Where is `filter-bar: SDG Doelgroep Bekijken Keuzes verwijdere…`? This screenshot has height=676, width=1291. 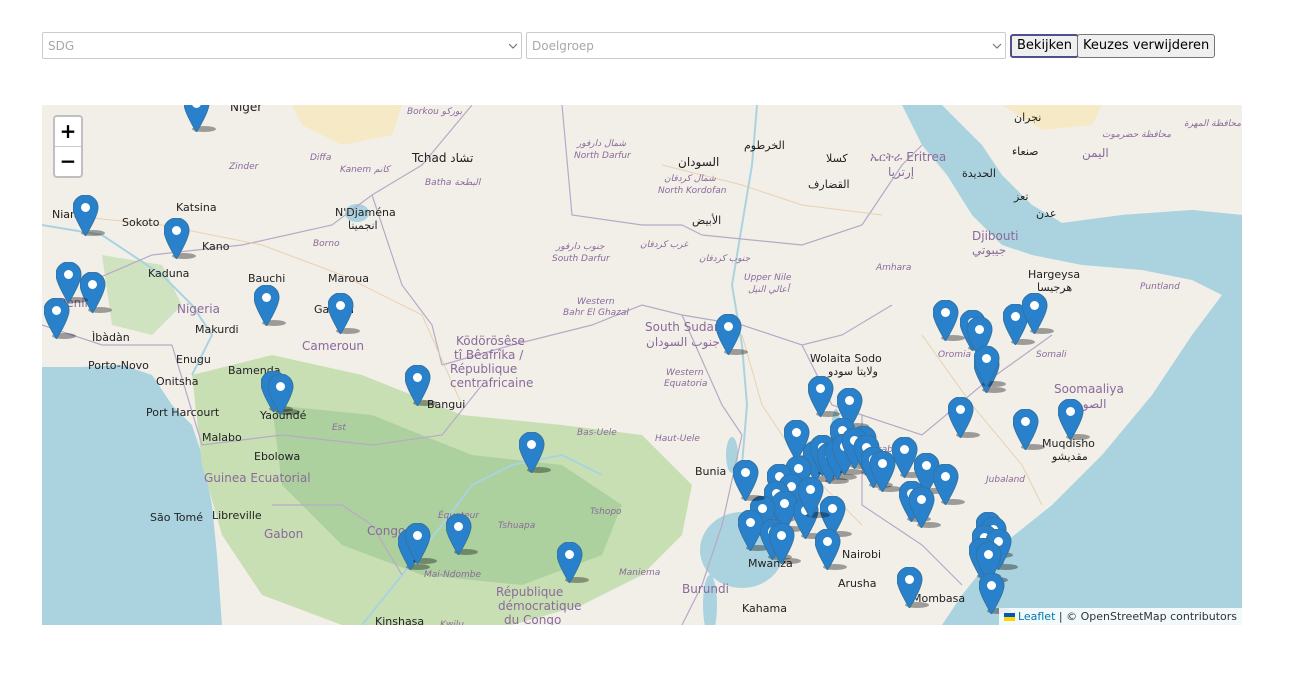 filter-bar: SDG Doelgroep Bekijken Keuzes verwijdere… is located at coordinates (642, 46).